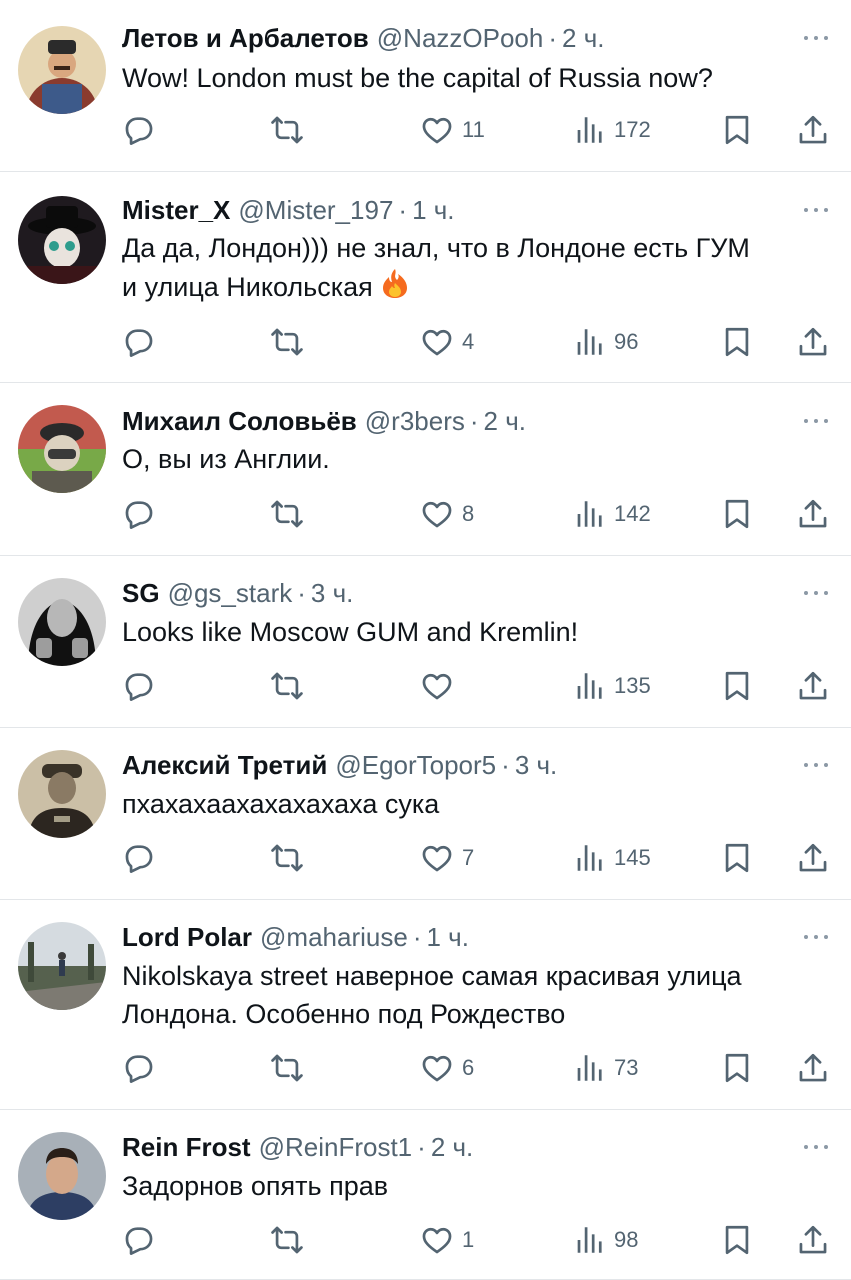  I want to click on username: @gs_stark, so click(230, 593).